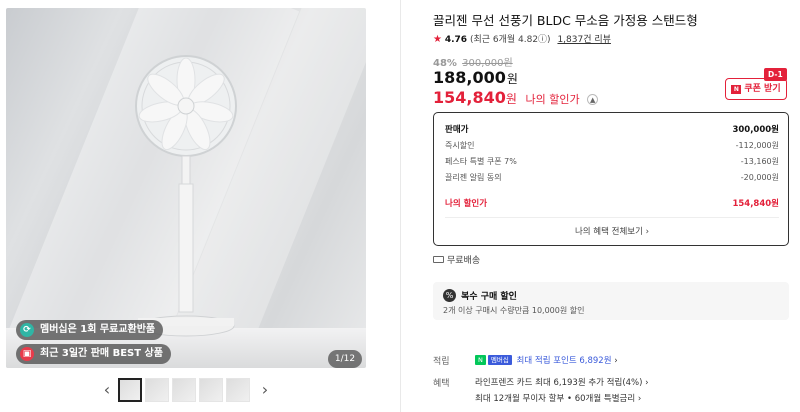 The image size is (800, 412). Describe the element at coordinates (514, 310) in the screenshot. I see `multi-buy-desc: 2개 이상 구매시 수량만큼 10,000원 할인` at that location.